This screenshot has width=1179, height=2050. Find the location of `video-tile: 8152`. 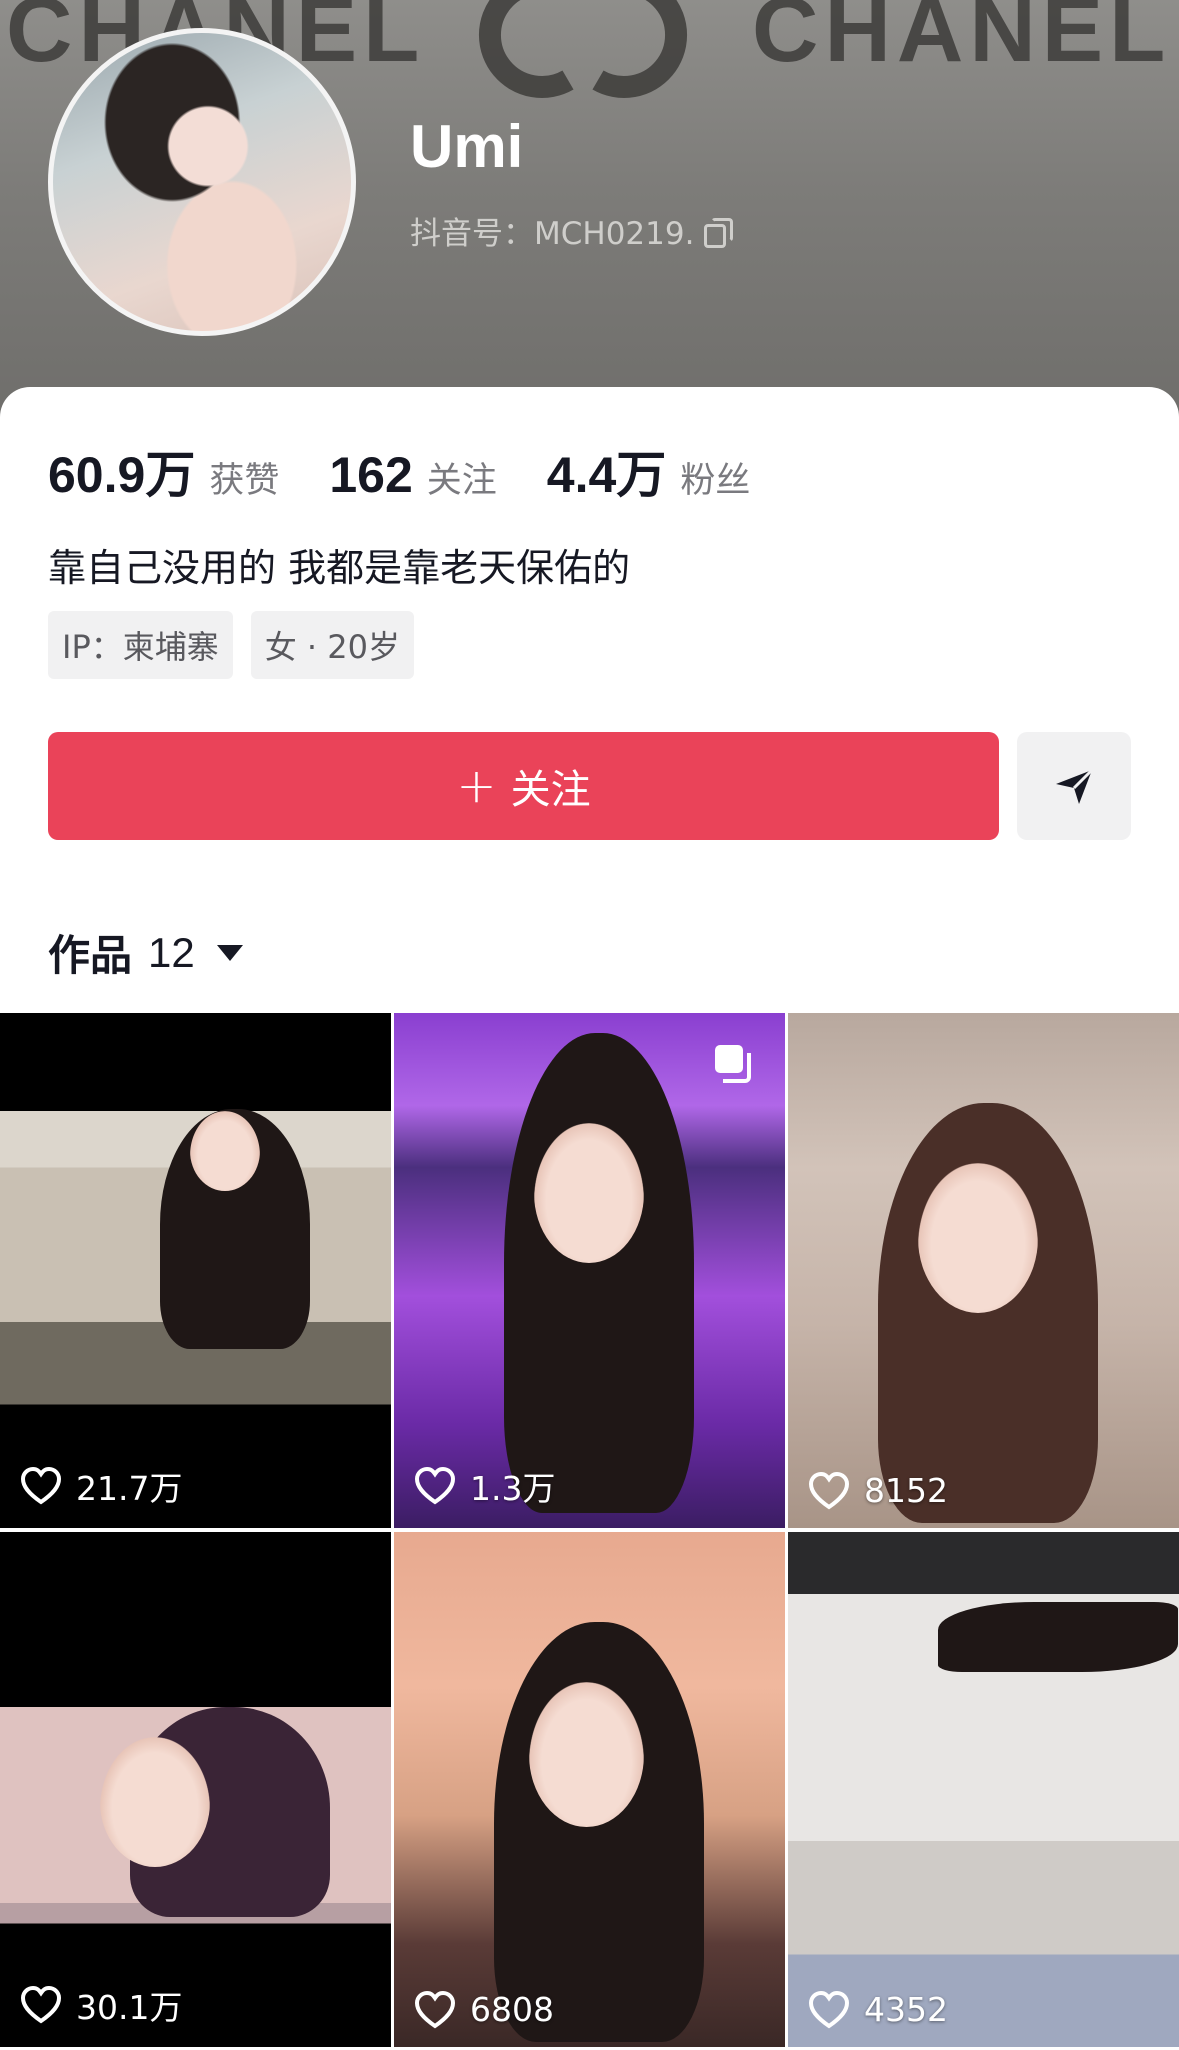

video-tile: 8152 is located at coordinates (983, 1270).